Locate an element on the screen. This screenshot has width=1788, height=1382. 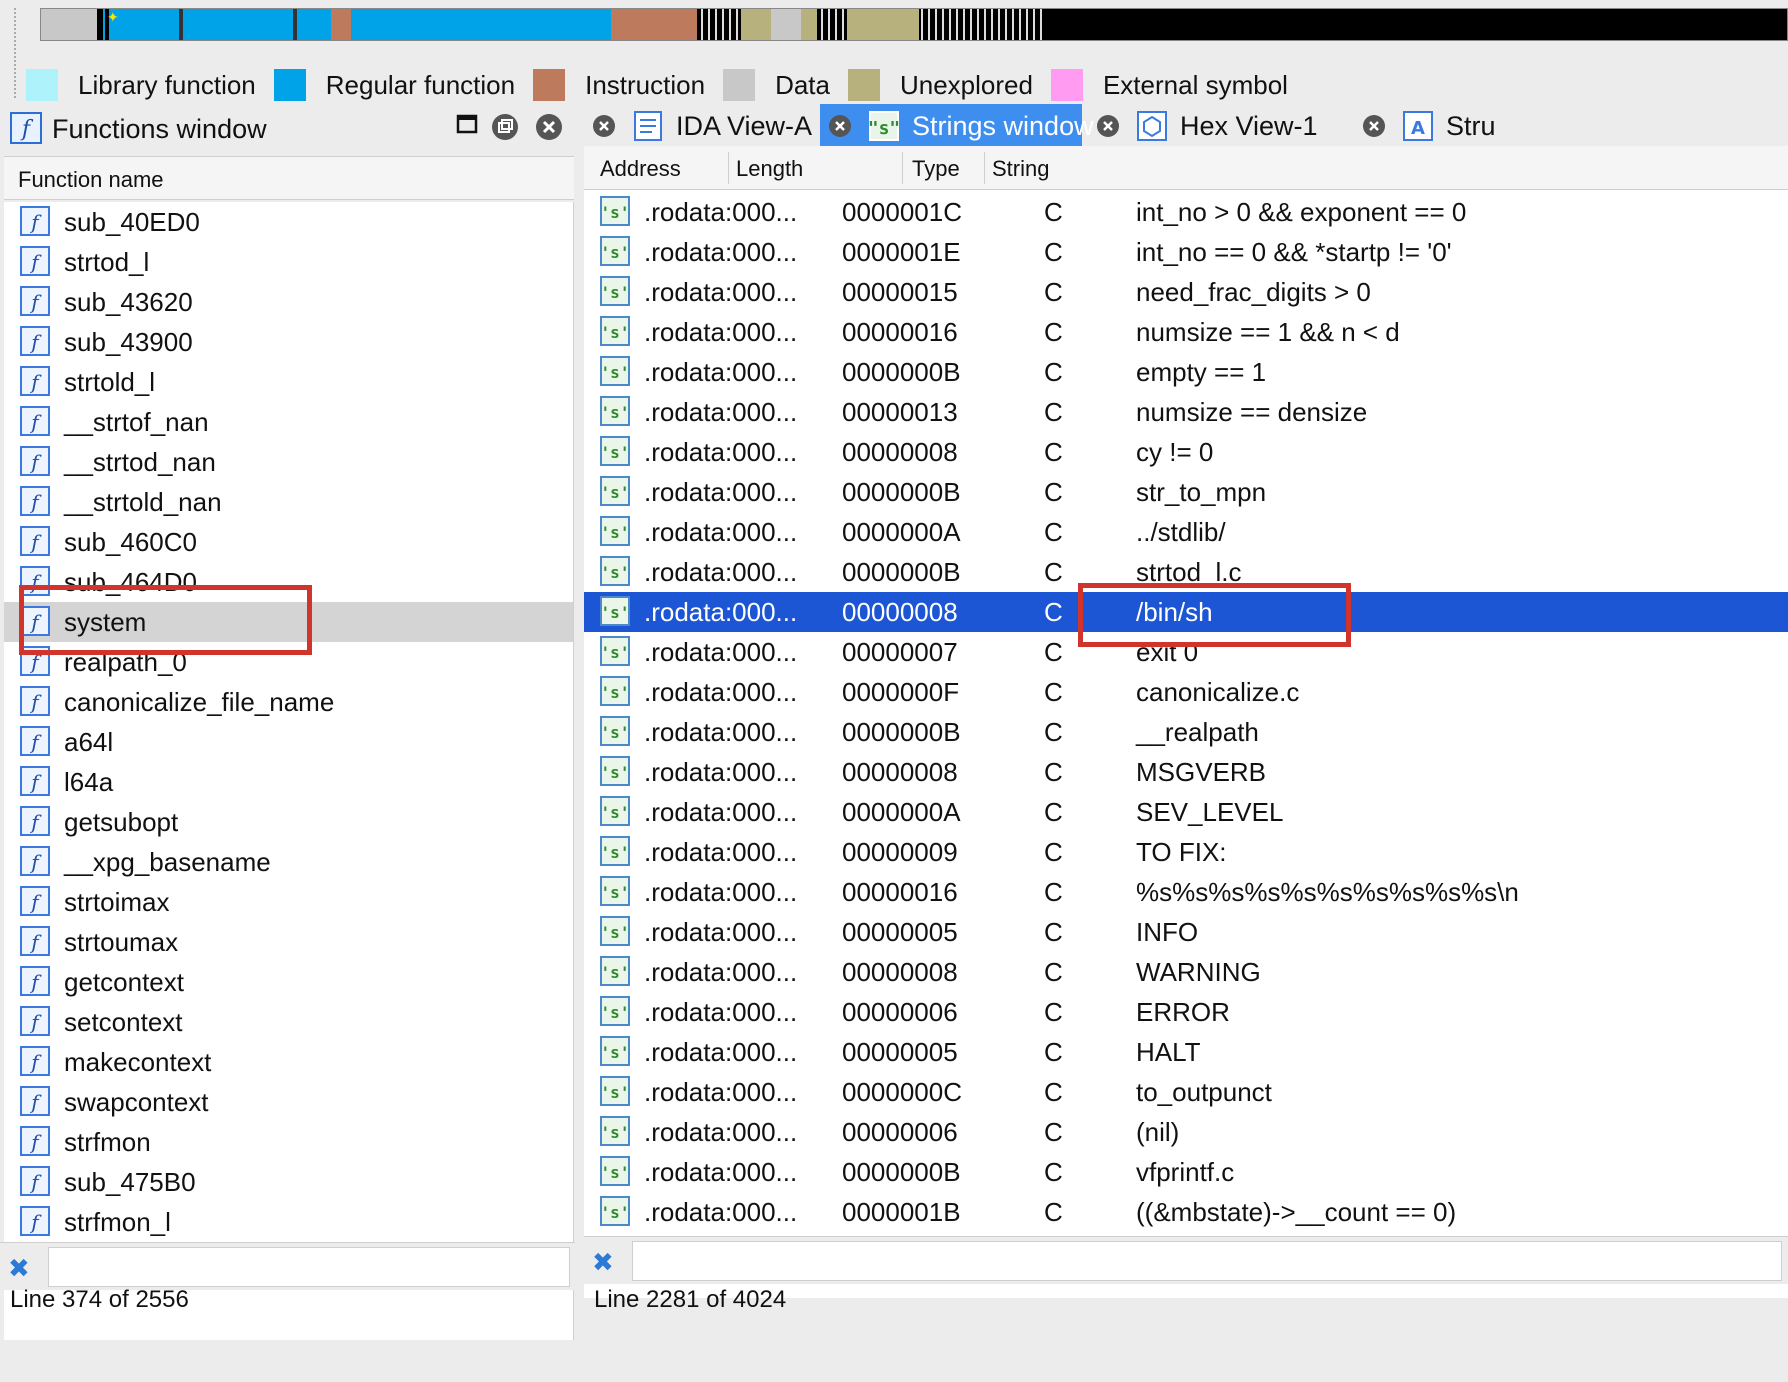
string-row: 's' .rodata:000... 00000008 Ccy != 0 is located at coordinates (1186, 452).